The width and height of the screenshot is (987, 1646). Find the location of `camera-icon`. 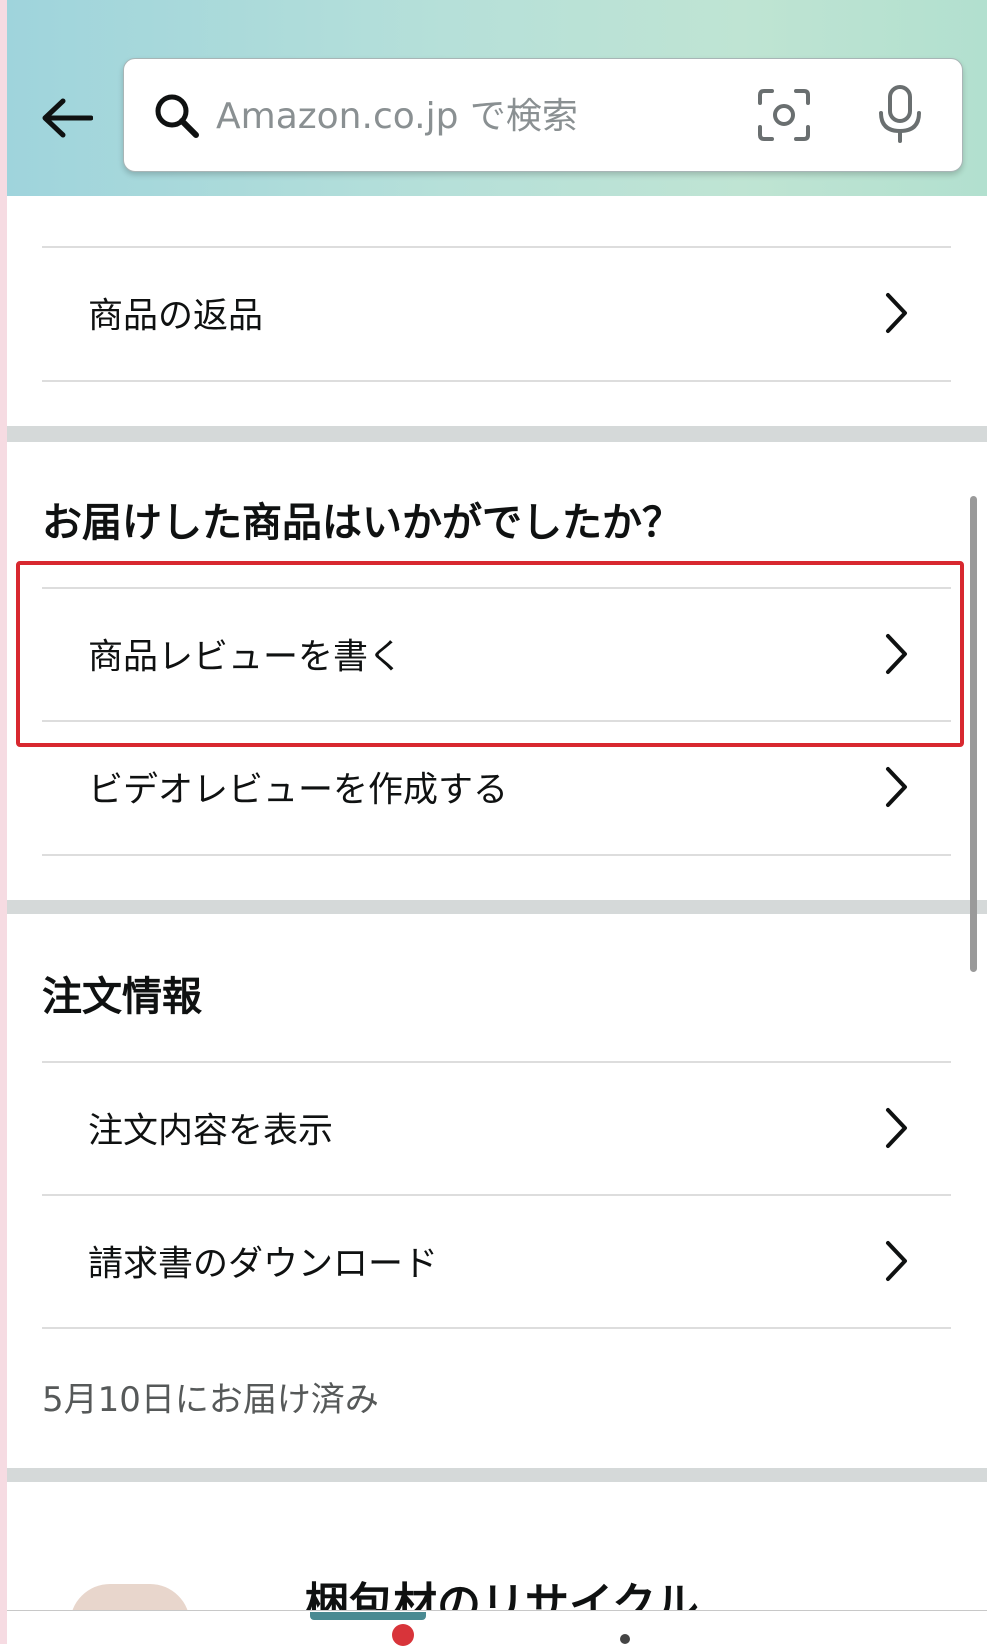

camera-icon is located at coordinates (784, 115).